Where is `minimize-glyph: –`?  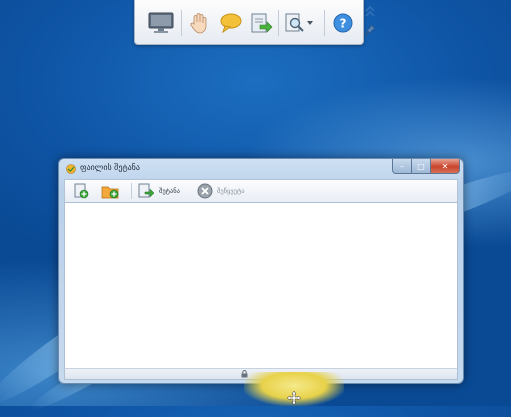
minimize-glyph: – is located at coordinates (402, 166).